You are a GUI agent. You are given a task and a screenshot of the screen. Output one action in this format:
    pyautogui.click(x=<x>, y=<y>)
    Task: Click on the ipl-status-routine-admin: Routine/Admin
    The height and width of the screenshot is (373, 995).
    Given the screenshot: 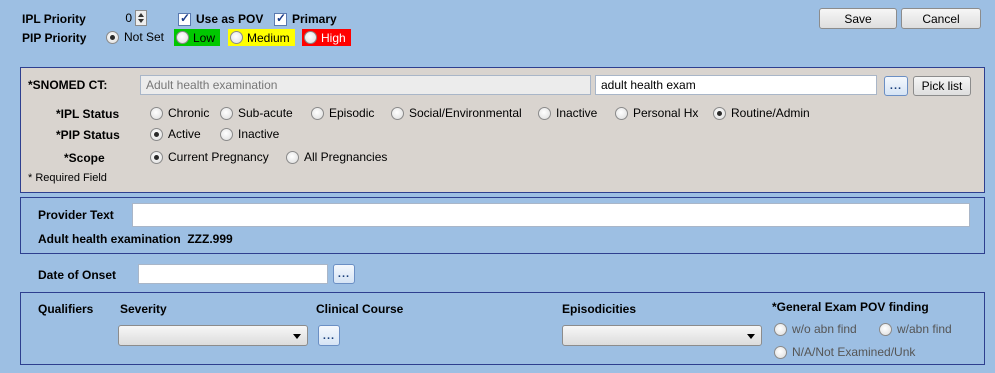 What is the action you would take?
    pyautogui.click(x=761, y=113)
    